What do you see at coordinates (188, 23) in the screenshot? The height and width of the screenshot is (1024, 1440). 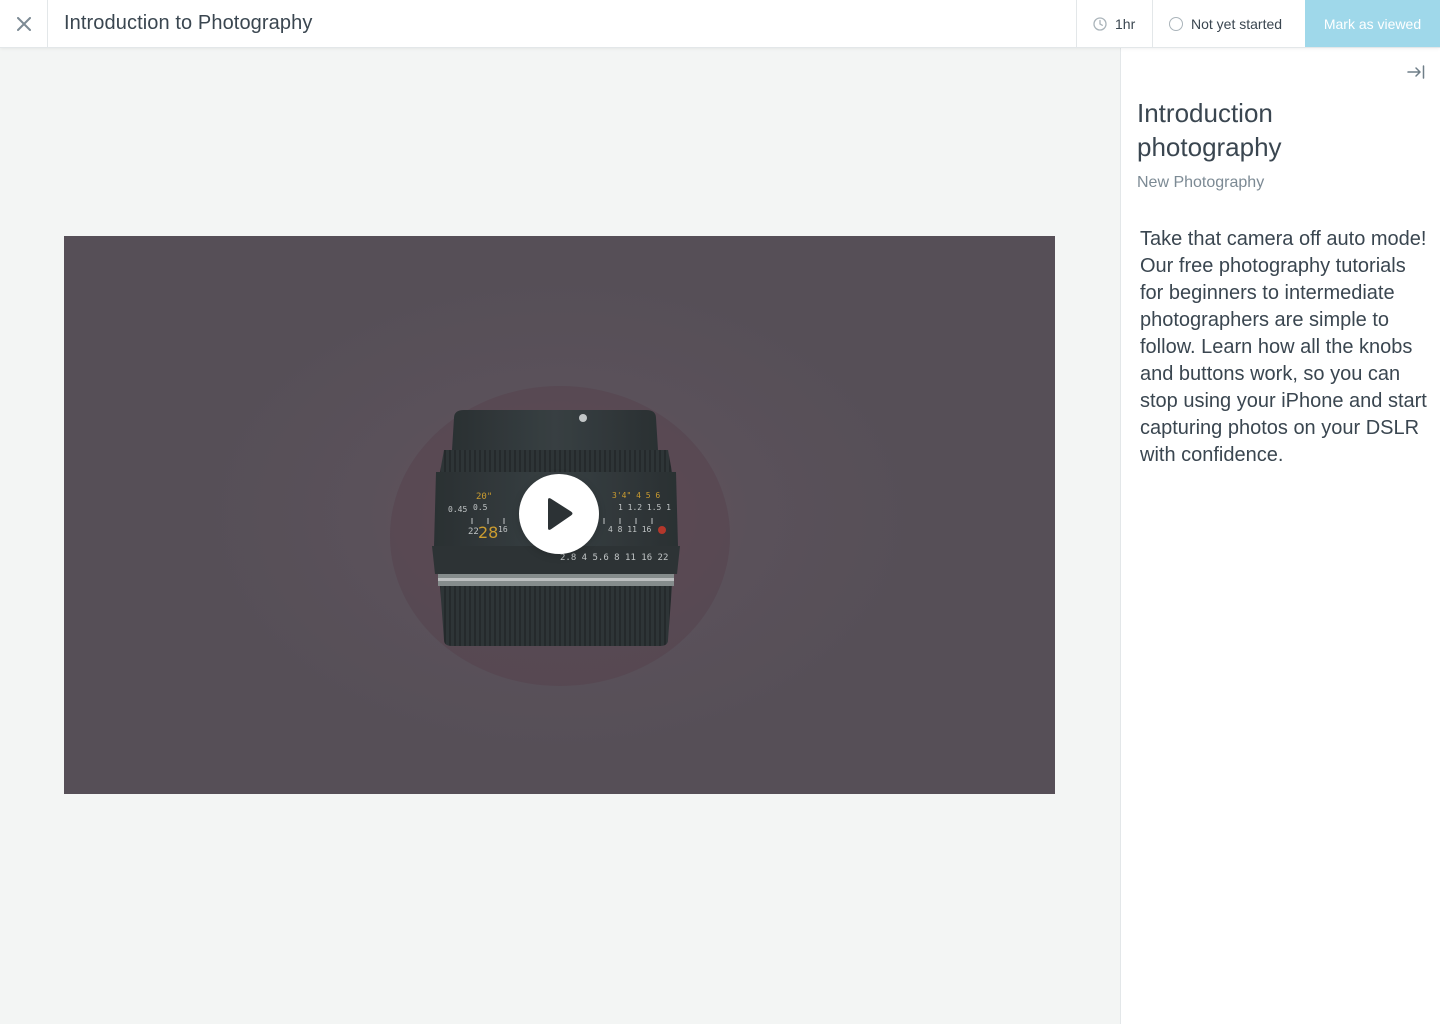 I see `page-title: Introduction to Photography` at bounding box center [188, 23].